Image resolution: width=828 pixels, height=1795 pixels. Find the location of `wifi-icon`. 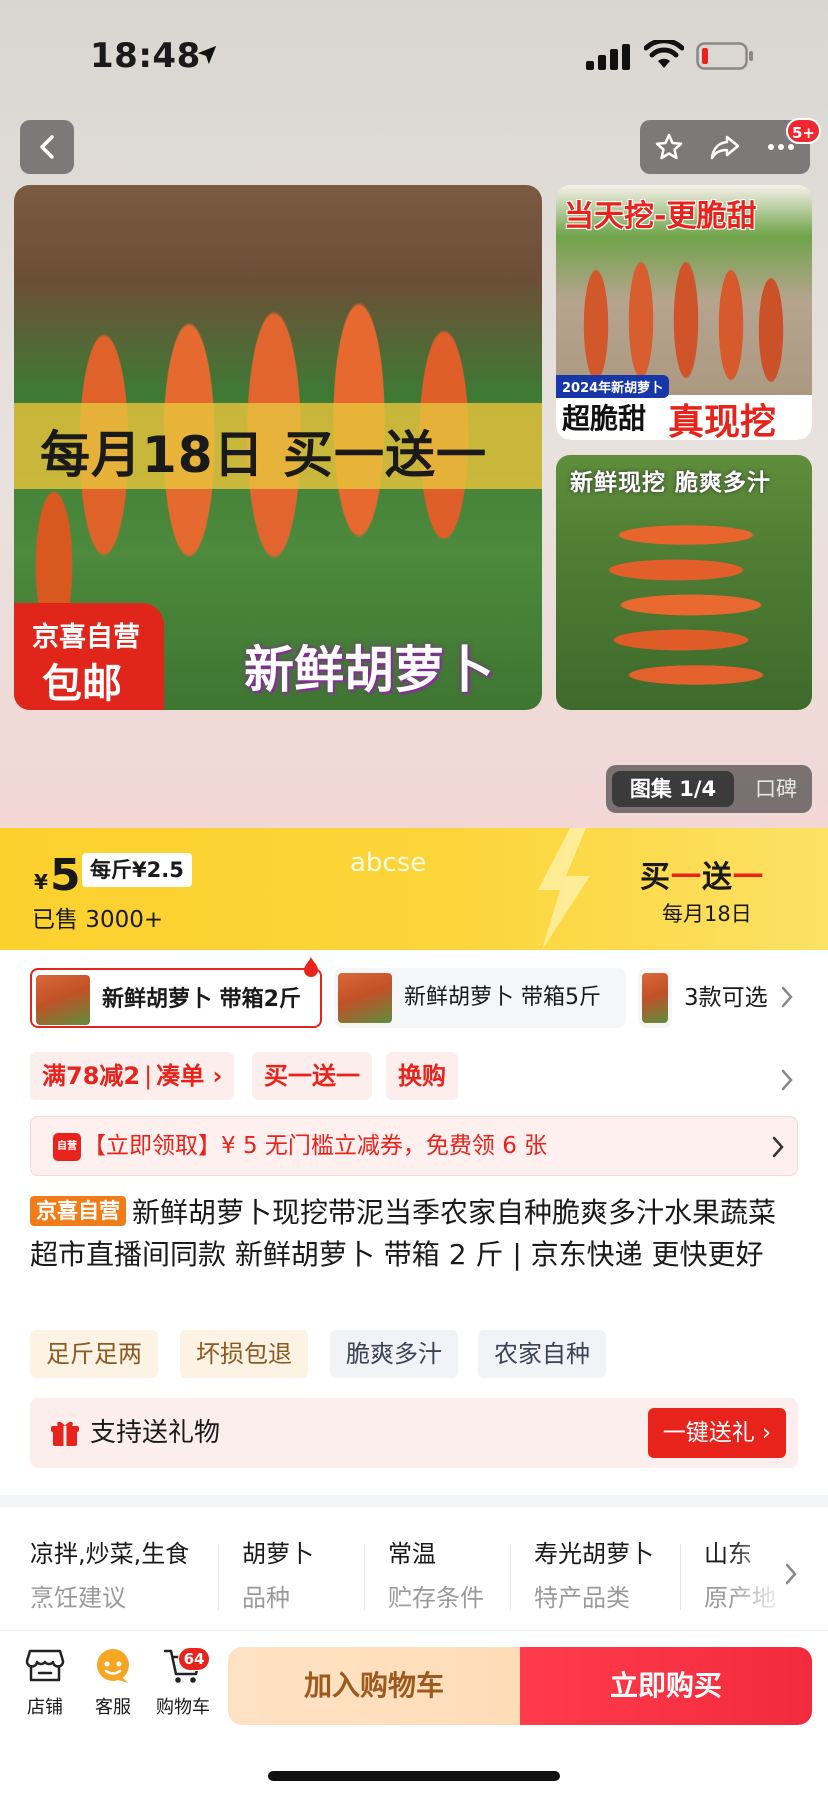

wifi-icon is located at coordinates (664, 54).